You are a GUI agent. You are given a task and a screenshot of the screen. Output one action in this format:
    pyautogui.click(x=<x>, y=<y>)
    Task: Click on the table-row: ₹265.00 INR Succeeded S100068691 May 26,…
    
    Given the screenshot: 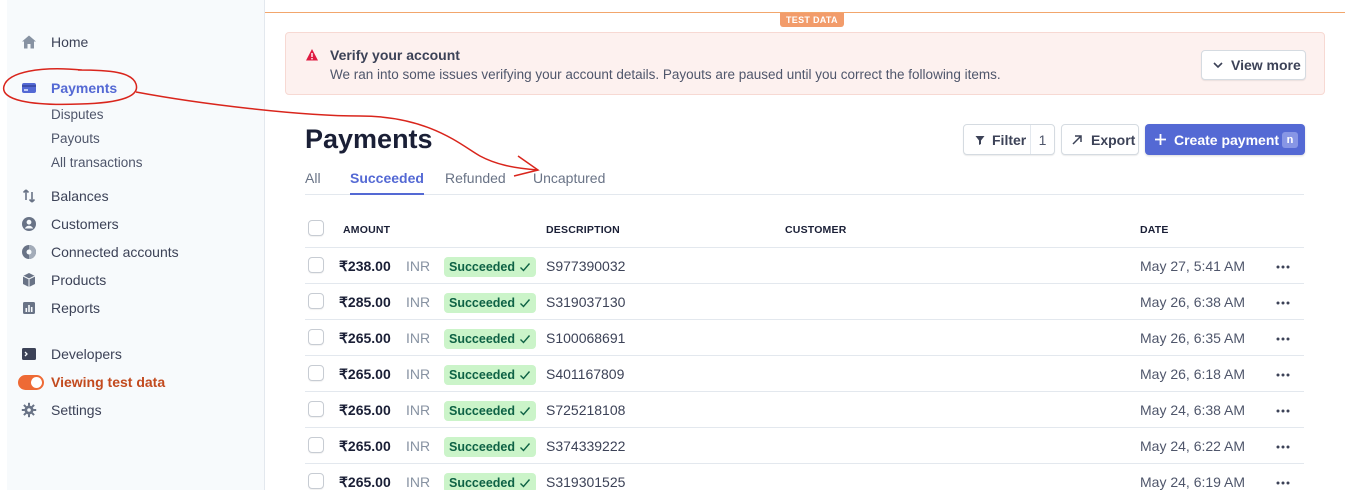 What is the action you would take?
    pyautogui.click(x=804, y=338)
    